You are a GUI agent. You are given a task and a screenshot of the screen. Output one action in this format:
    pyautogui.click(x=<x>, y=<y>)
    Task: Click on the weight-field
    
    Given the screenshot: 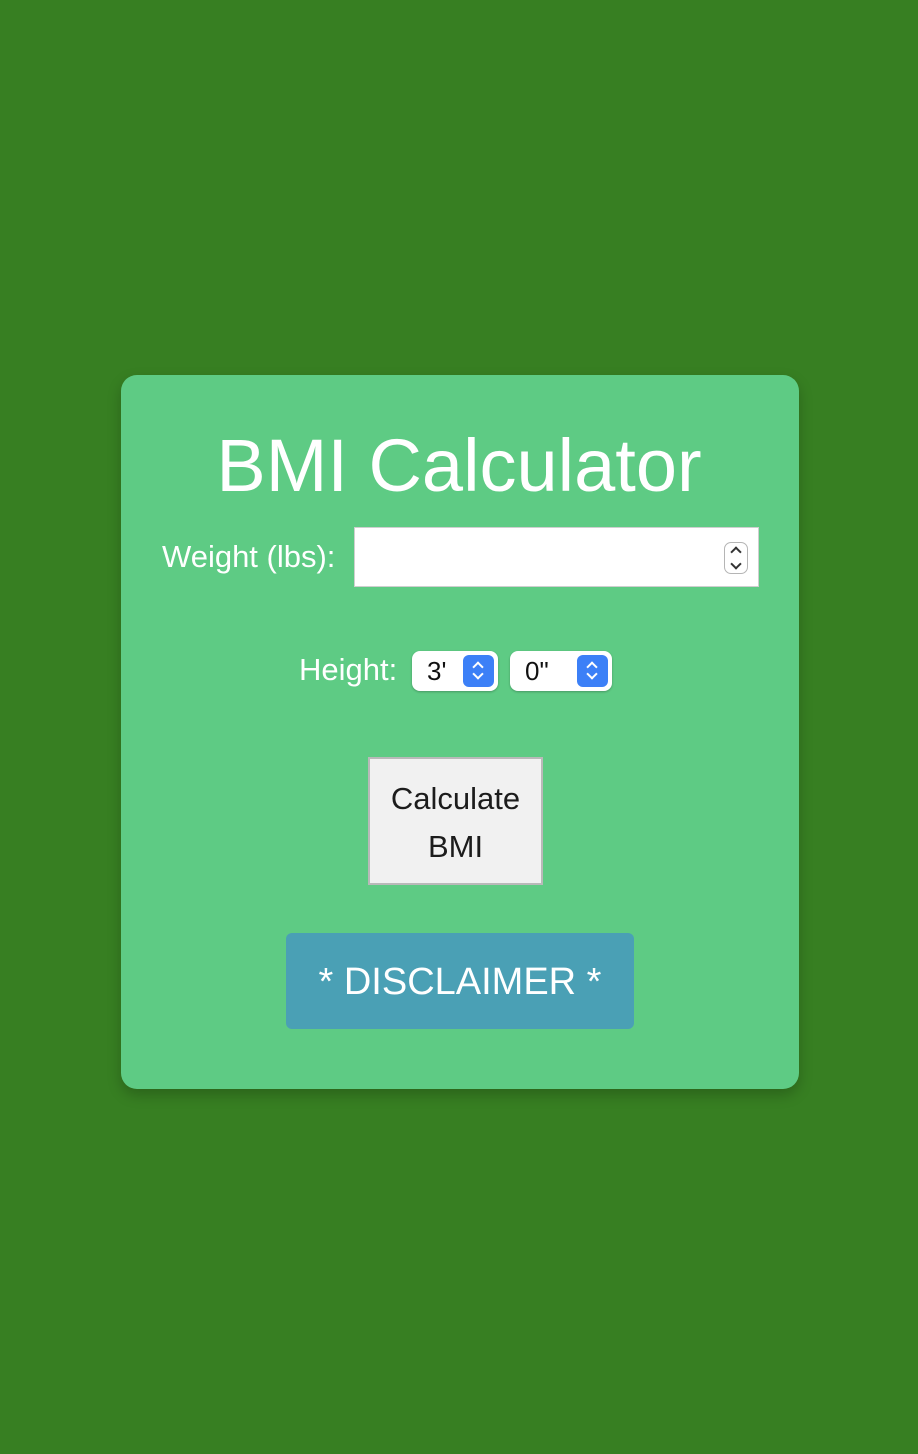 What is the action you would take?
    pyautogui.click(x=556, y=557)
    